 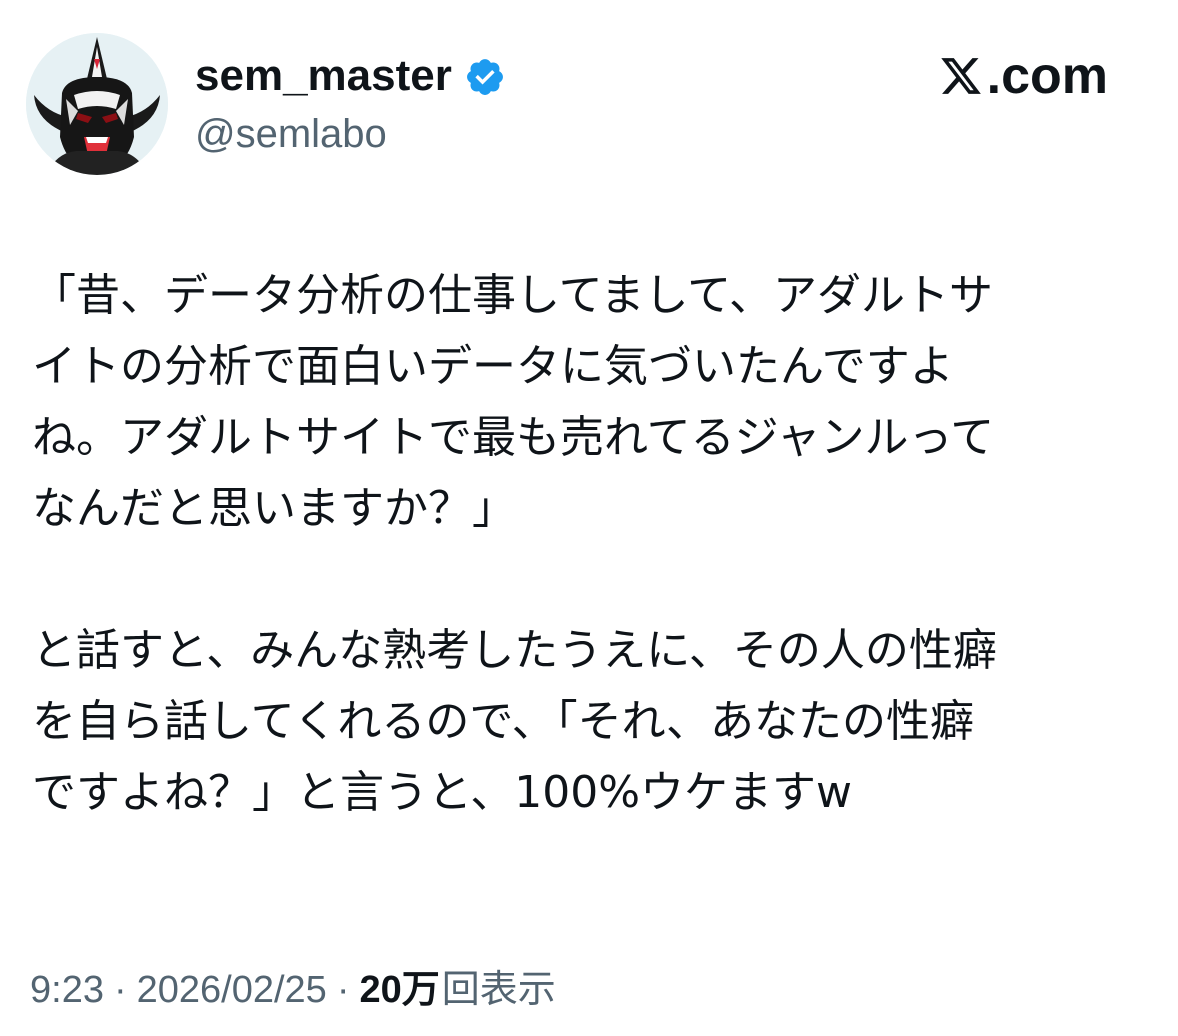 I want to click on tweet-time: 9:23, so click(x=67, y=990).